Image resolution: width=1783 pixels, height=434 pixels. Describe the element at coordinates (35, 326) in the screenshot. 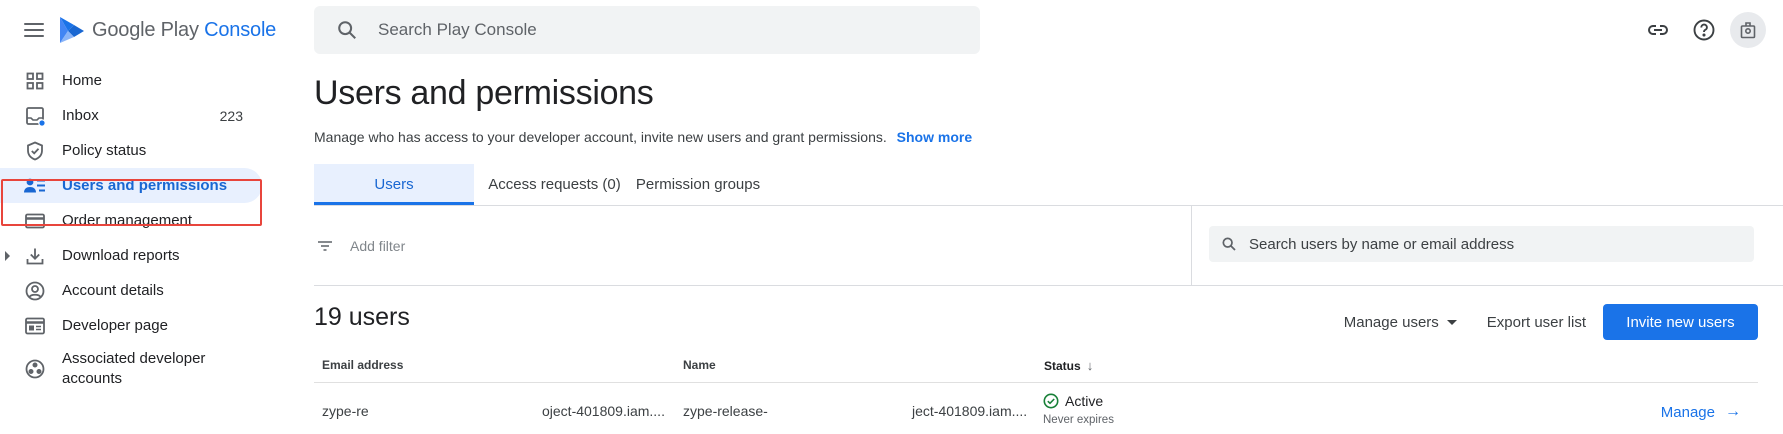

I see `web-page-icon` at that location.